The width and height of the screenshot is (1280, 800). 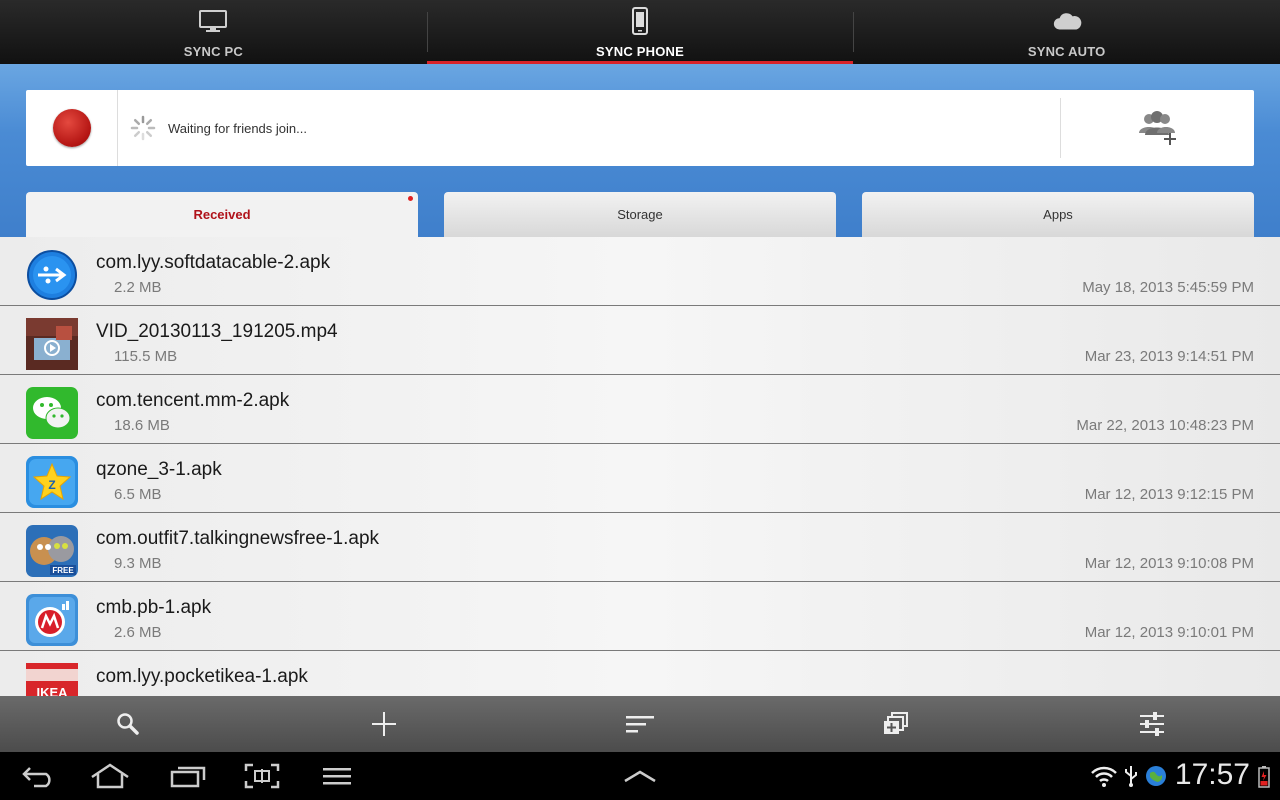 I want to click on phone-icon, so click(x=640, y=21).